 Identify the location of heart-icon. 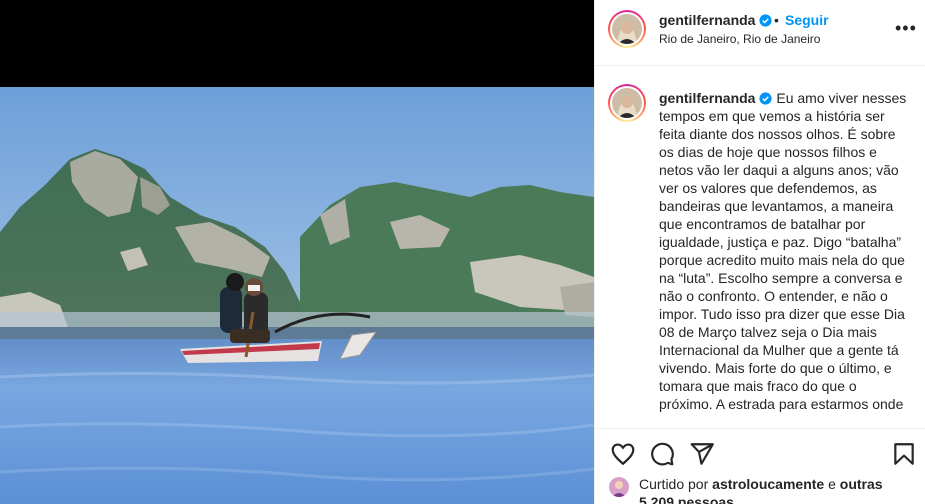
(623, 454).